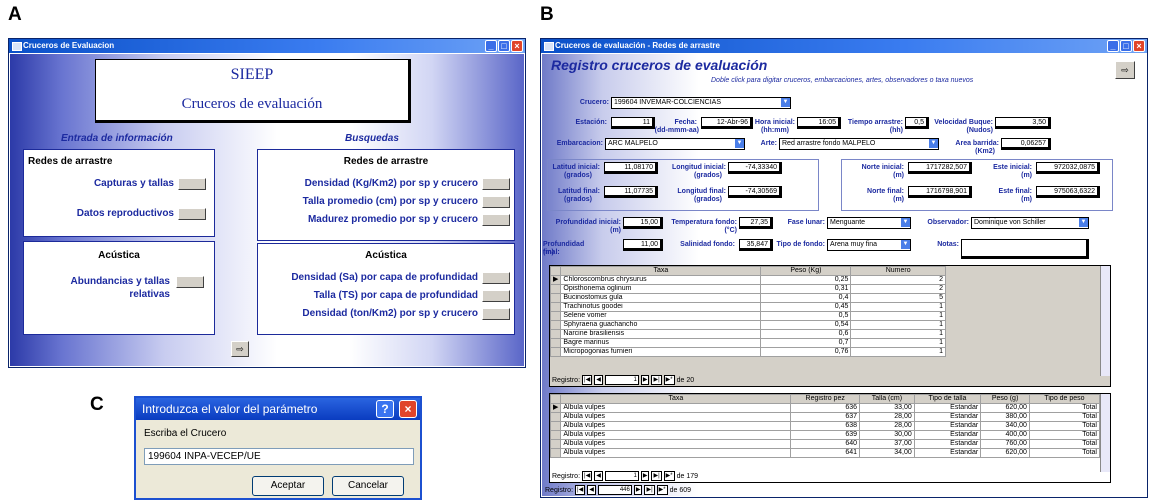 The height and width of the screenshot is (502, 1151). Describe the element at coordinates (496, 220) in the screenshot. I see `madurez-button` at that location.